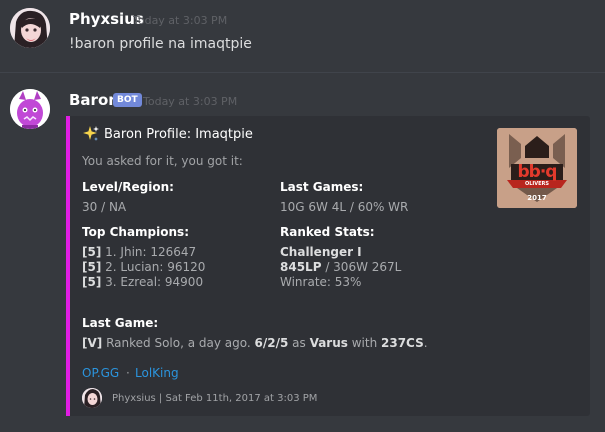 This screenshot has height=432, width=605. Describe the element at coordinates (104, 207) in the screenshot. I see `field-level-region-value: 30 / NA` at that location.